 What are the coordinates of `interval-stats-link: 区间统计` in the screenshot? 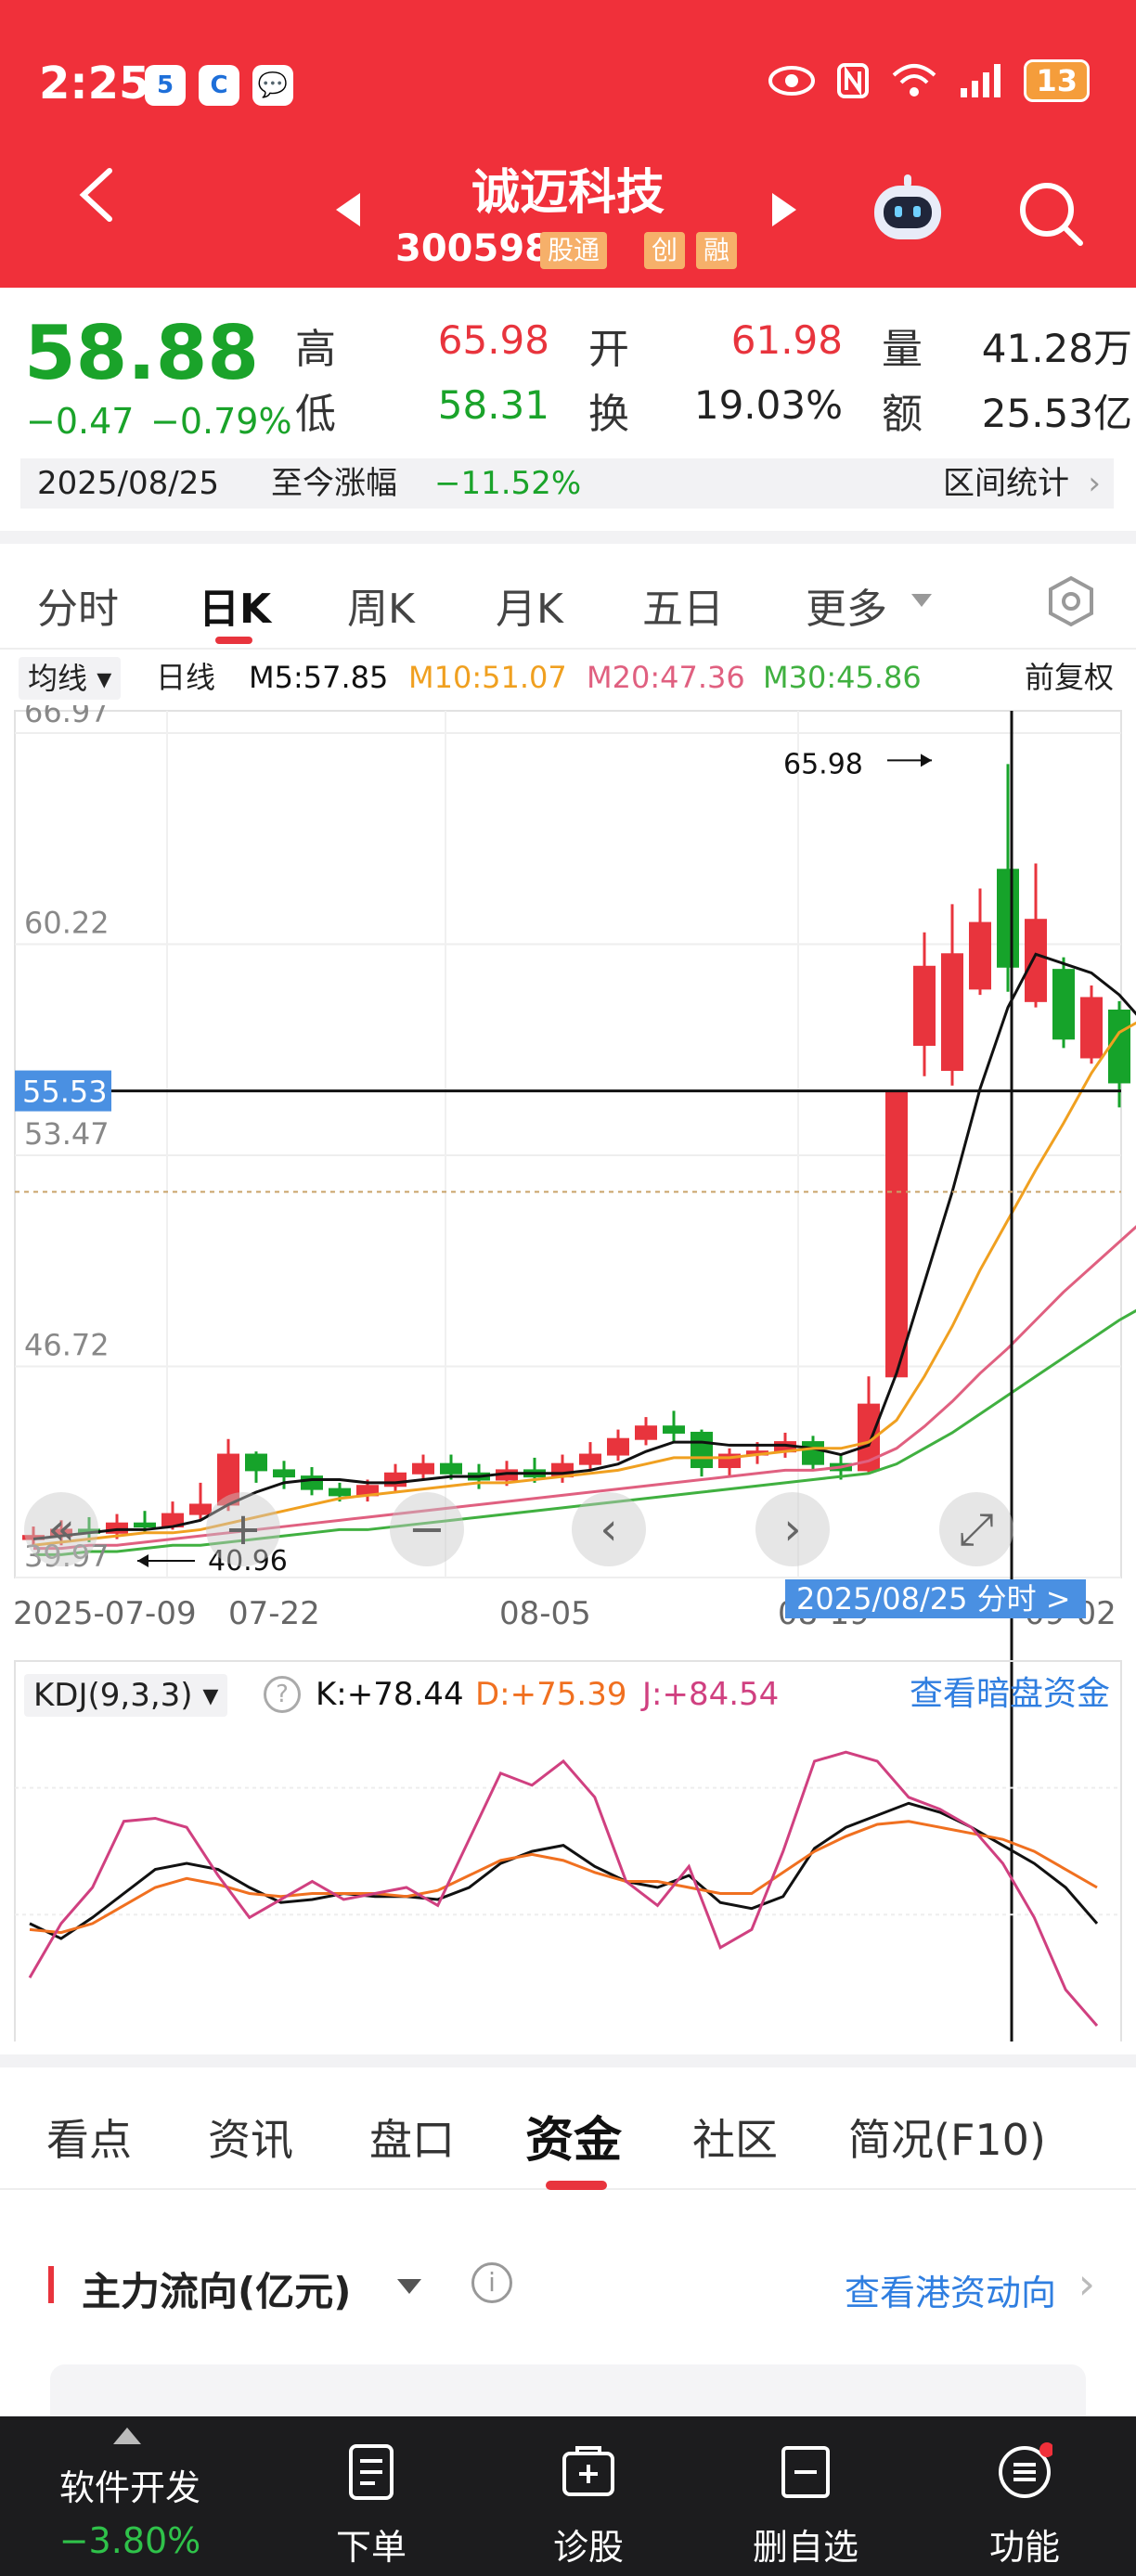 It's located at (1006, 483).